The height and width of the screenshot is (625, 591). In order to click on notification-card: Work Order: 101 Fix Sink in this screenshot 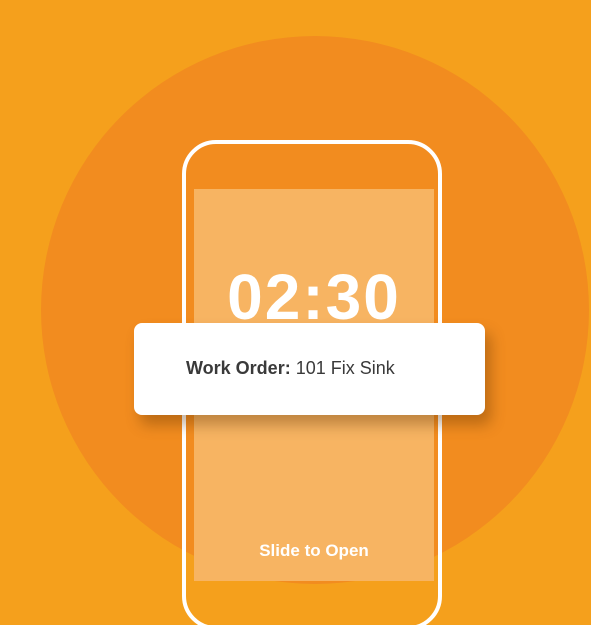, I will do `click(309, 369)`.